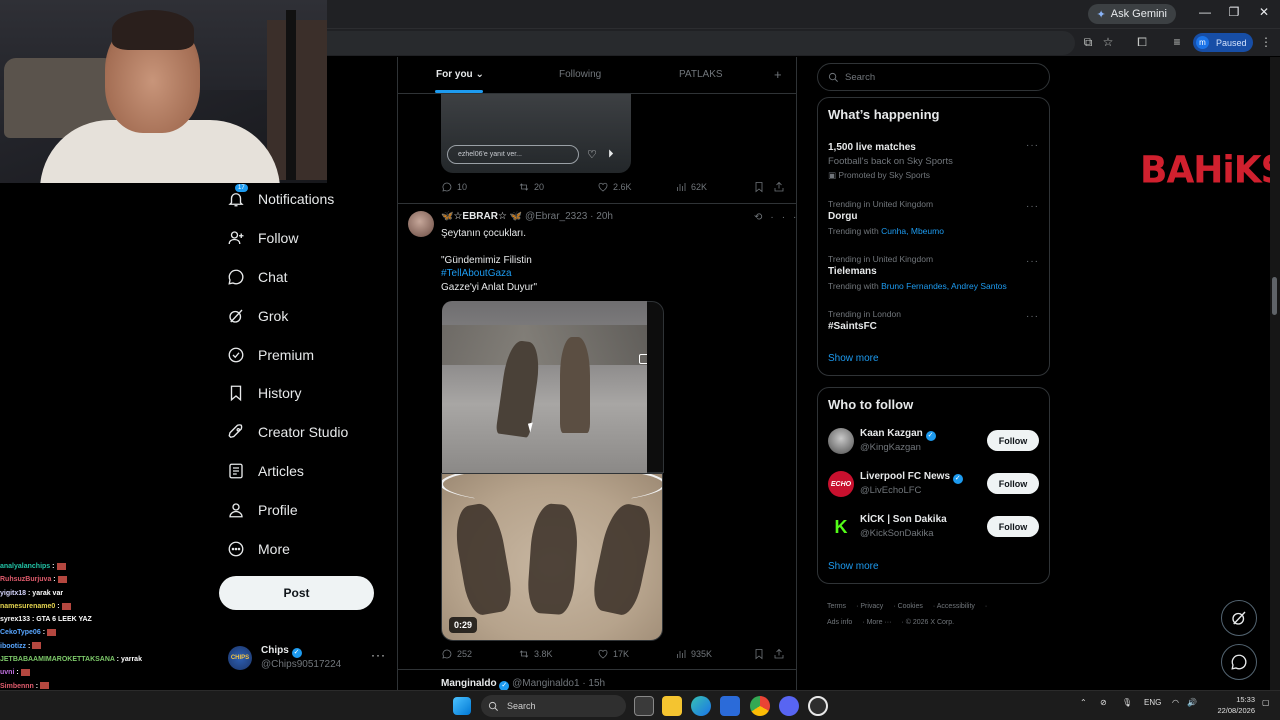 The image size is (1280, 720). Describe the element at coordinates (762, 217) in the screenshot. I see `grok-explain-icon: ⟲` at that location.